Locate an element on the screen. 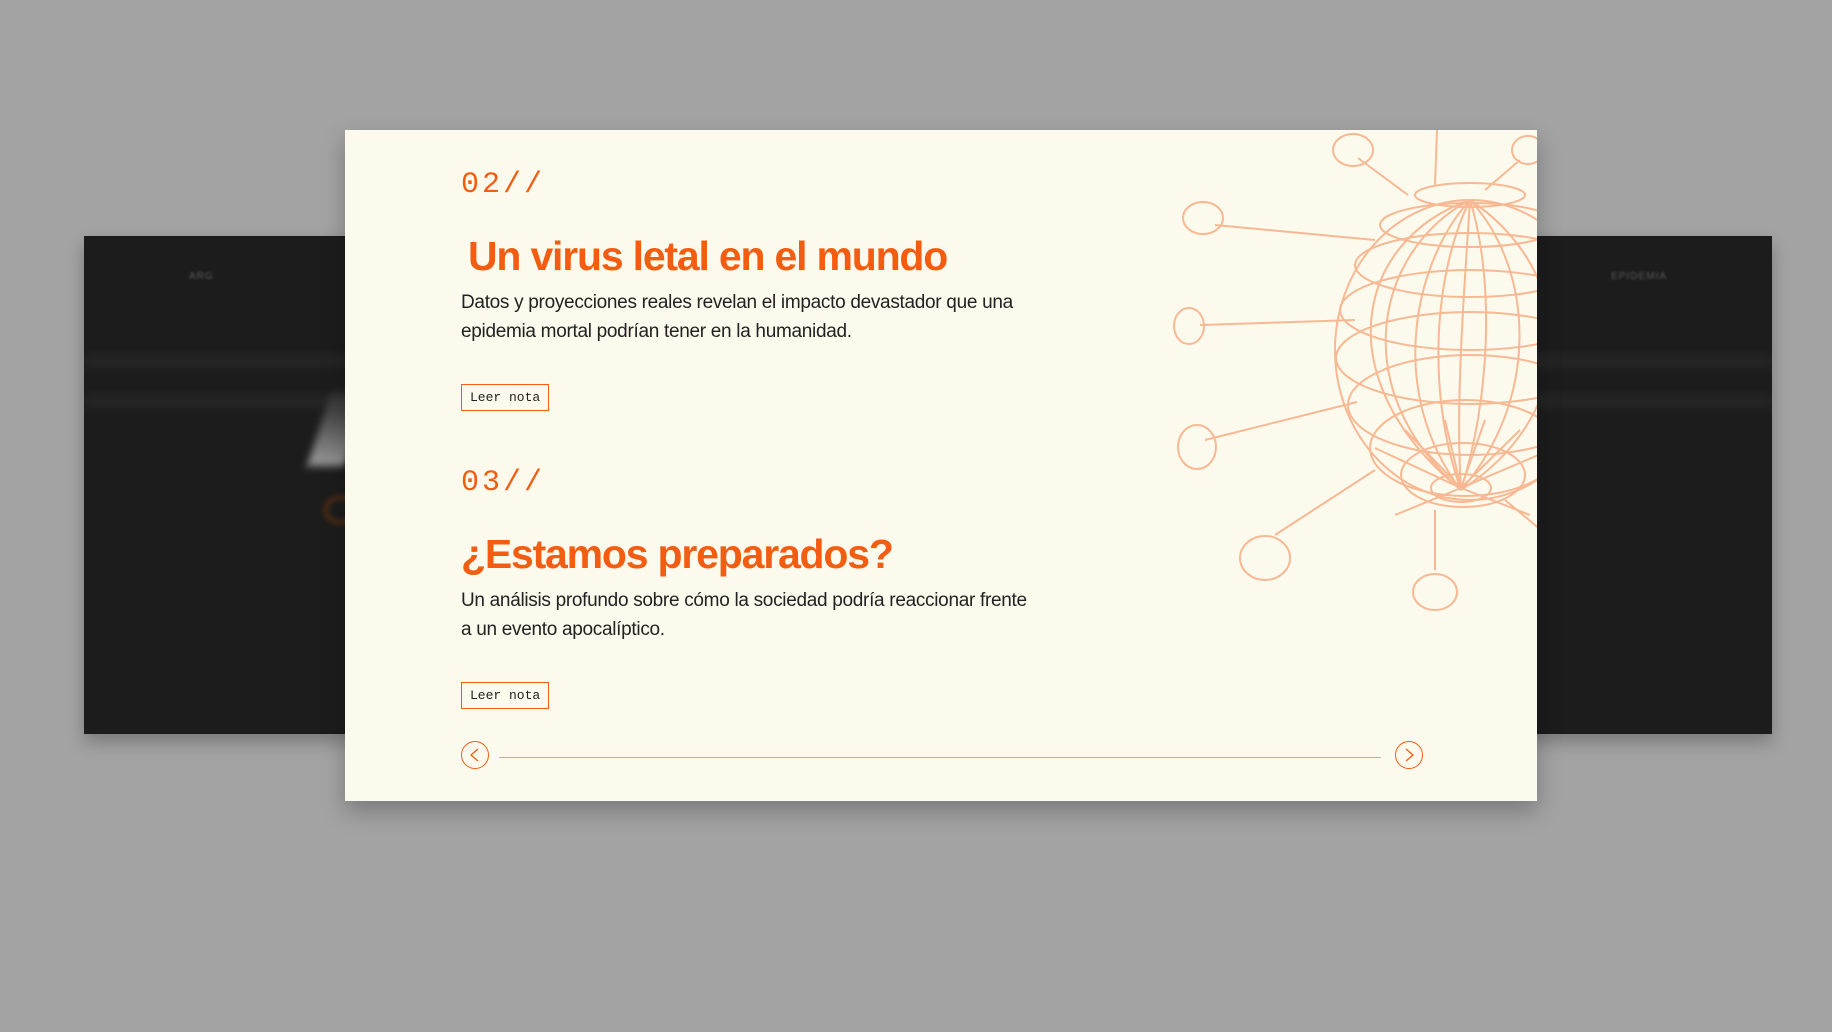 The height and width of the screenshot is (1032, 1832). slider-track is located at coordinates (940, 757).